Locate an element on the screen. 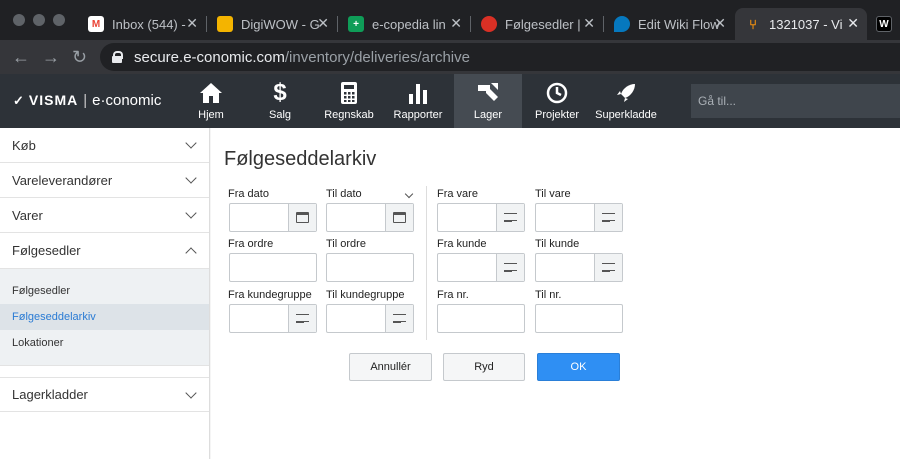 This screenshot has height=459, width=900. nav-rapporter: Rapporter is located at coordinates (418, 101).